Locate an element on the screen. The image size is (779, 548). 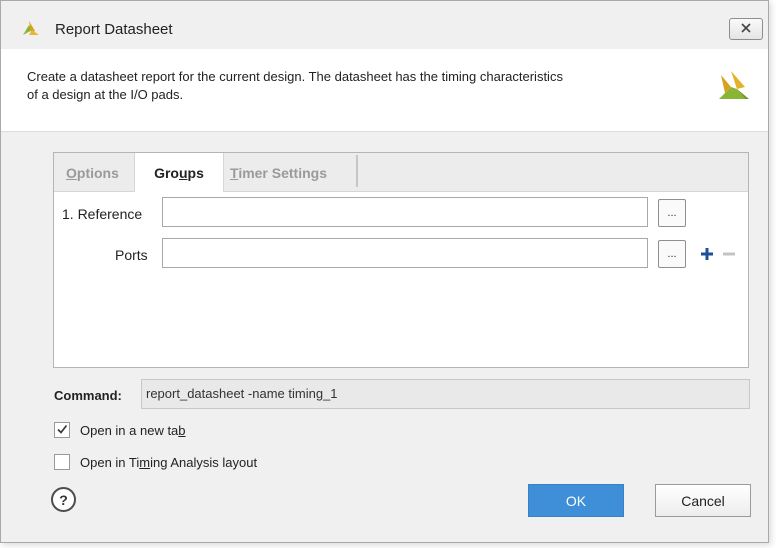
window-title: Report Datasheet is located at coordinates (114, 29).